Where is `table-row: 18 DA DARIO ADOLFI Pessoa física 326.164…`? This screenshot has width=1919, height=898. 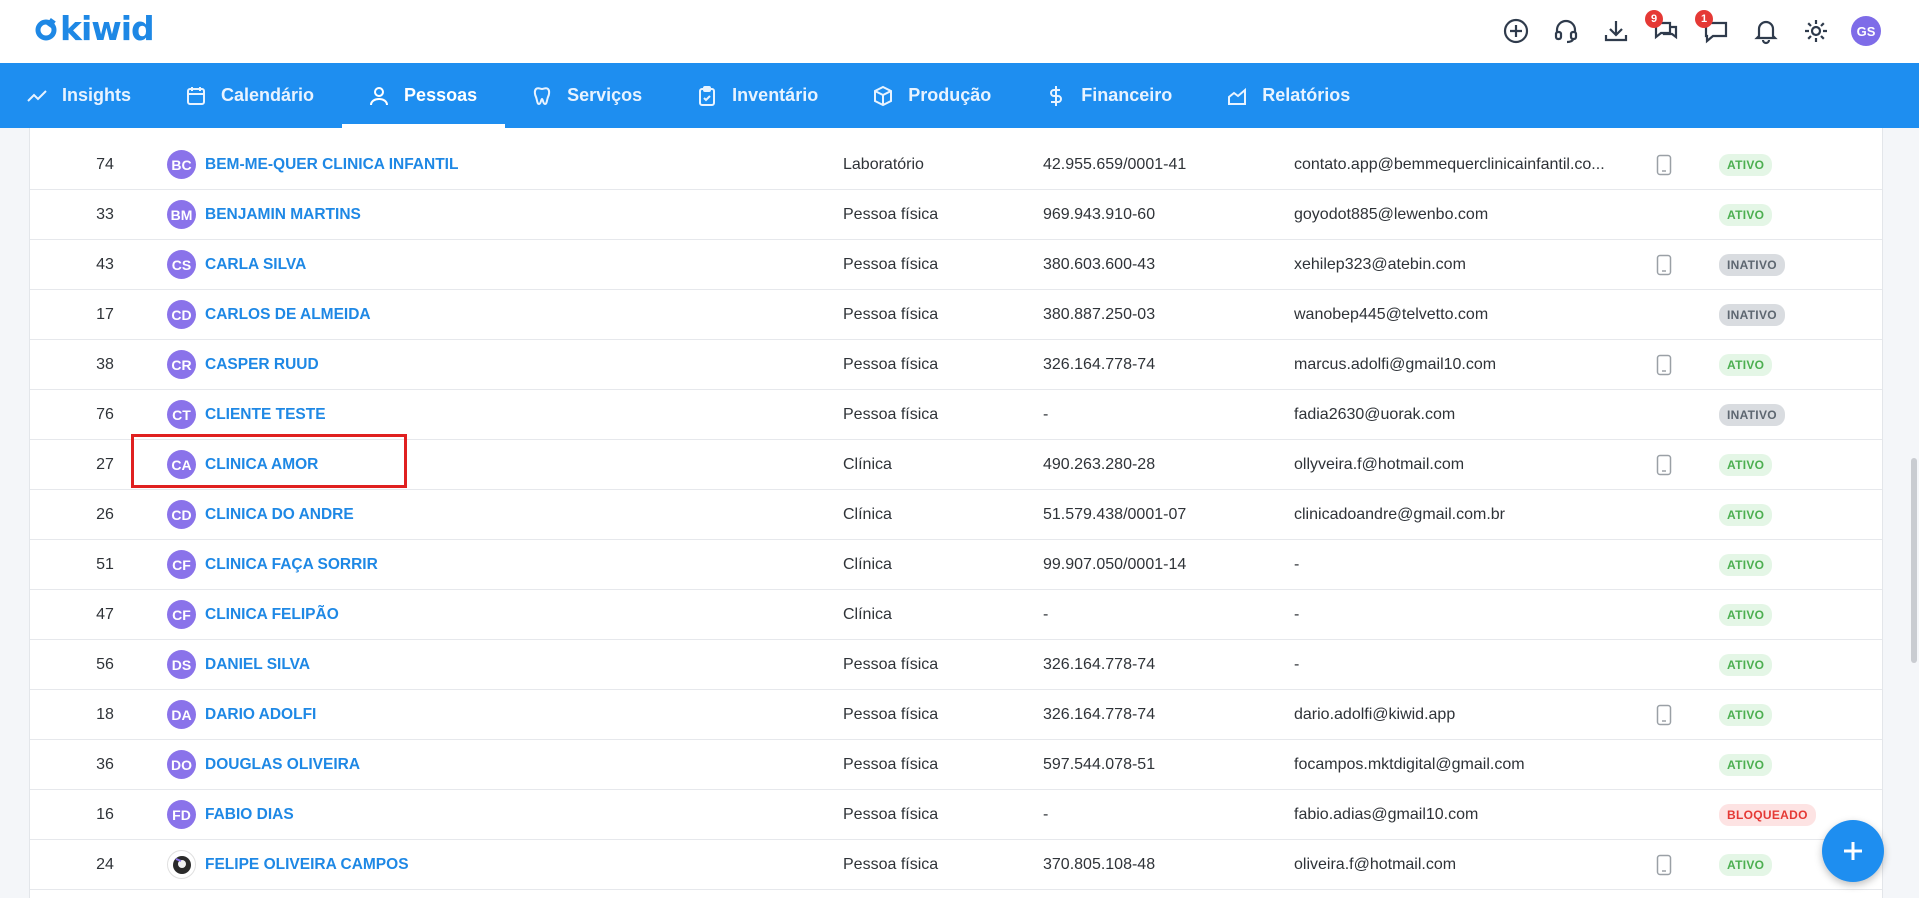
table-row: 18 DA DARIO ADOLFI Pessoa física 326.164… is located at coordinates (956, 715).